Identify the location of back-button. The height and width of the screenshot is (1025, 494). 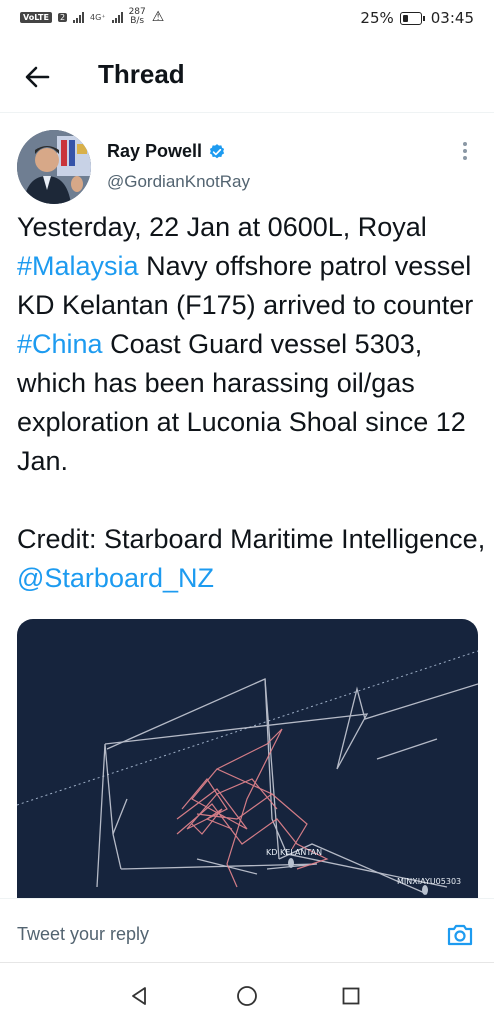
(37, 77).